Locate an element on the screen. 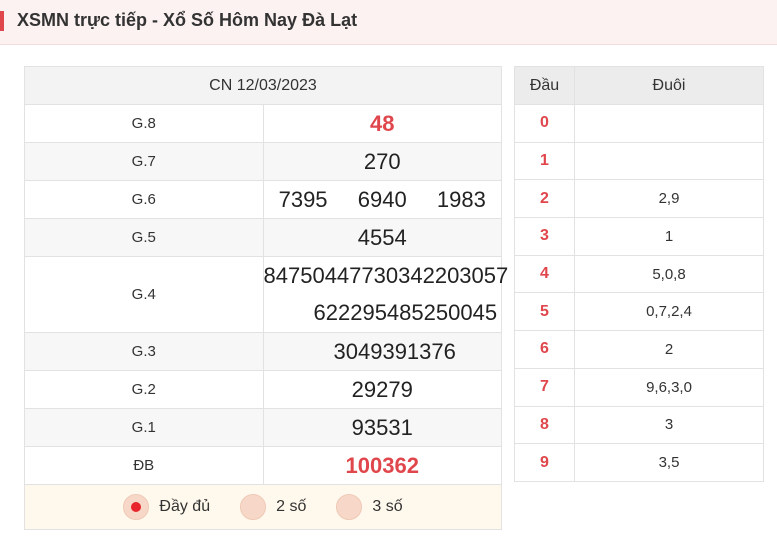 Image resolution: width=777 pixels, height=537 pixels. loto-head: 9 is located at coordinates (544, 462).